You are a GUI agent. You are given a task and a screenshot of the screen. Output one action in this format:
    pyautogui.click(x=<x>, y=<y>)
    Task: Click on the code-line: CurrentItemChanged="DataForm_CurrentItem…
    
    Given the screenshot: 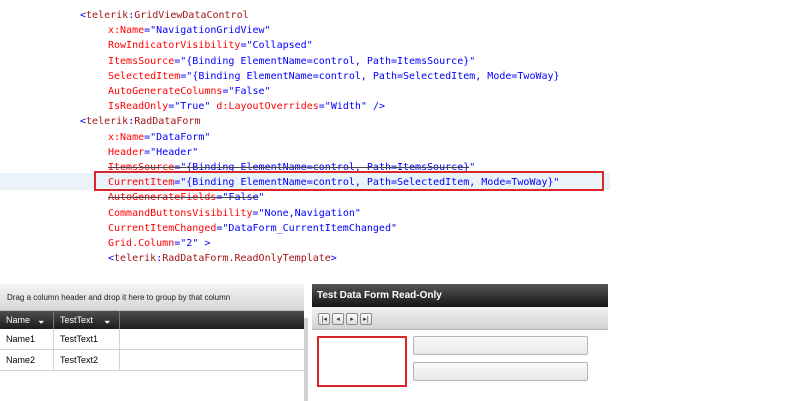 What is the action you would take?
    pyautogui.click(x=252, y=228)
    